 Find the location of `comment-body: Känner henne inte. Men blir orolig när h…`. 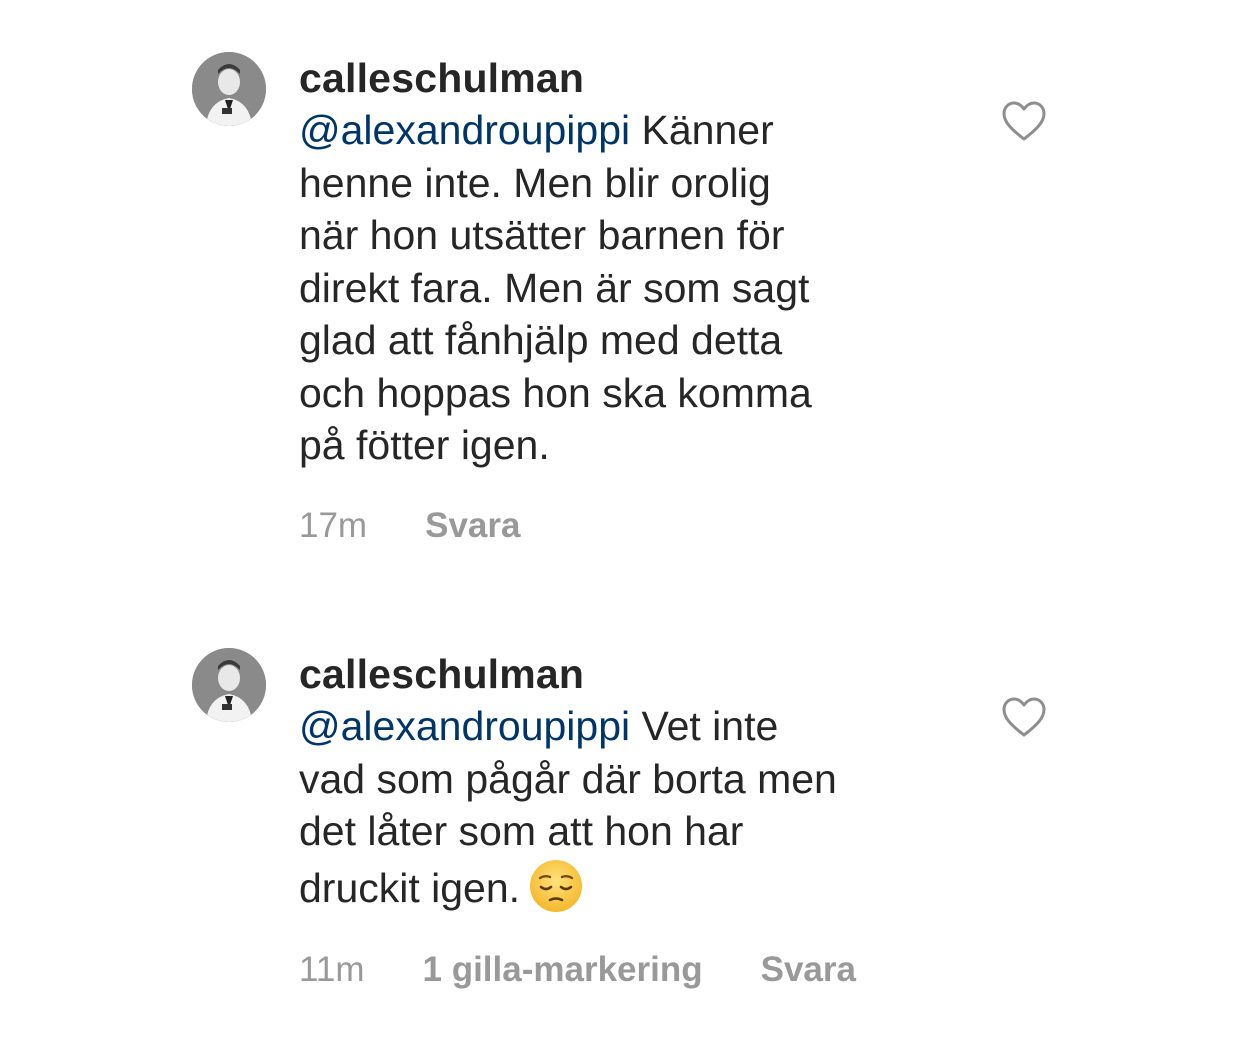

comment-body: Känner henne inte. Men blir orolig när h… is located at coordinates (555, 287).